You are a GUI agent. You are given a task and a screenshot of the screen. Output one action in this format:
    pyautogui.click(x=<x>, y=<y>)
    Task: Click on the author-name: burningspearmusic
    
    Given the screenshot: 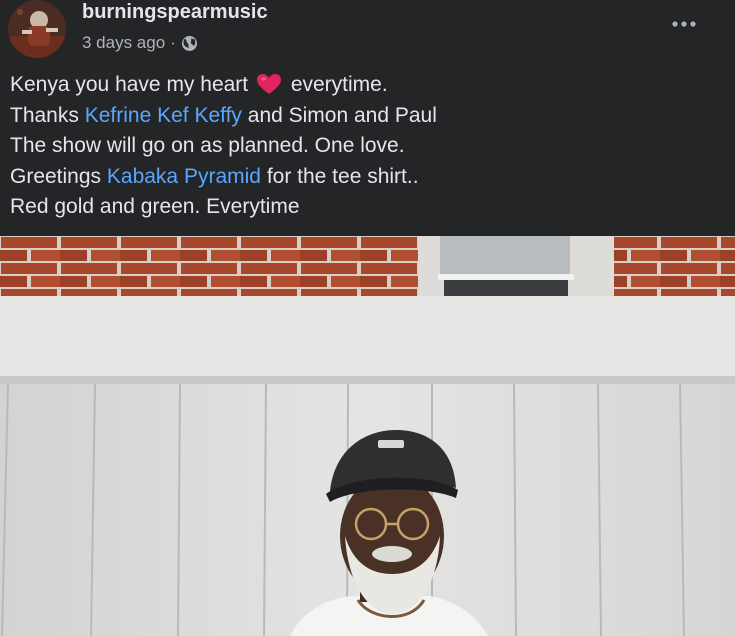 What is the action you would take?
    pyautogui.click(x=175, y=12)
    